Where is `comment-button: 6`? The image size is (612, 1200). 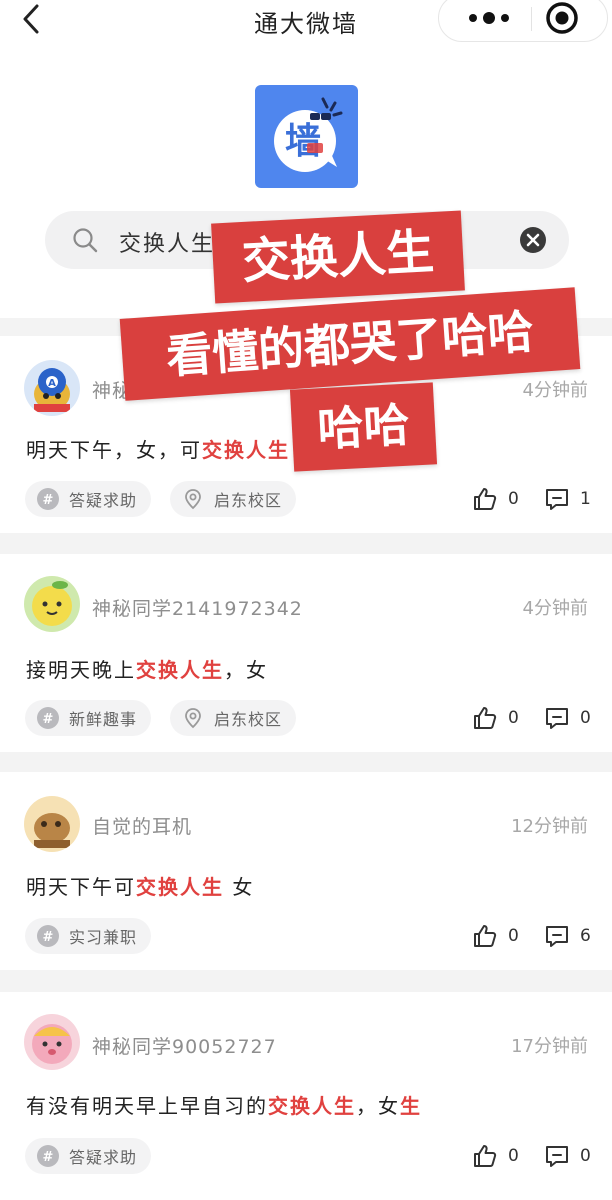 comment-button: 6 is located at coordinates (567, 936).